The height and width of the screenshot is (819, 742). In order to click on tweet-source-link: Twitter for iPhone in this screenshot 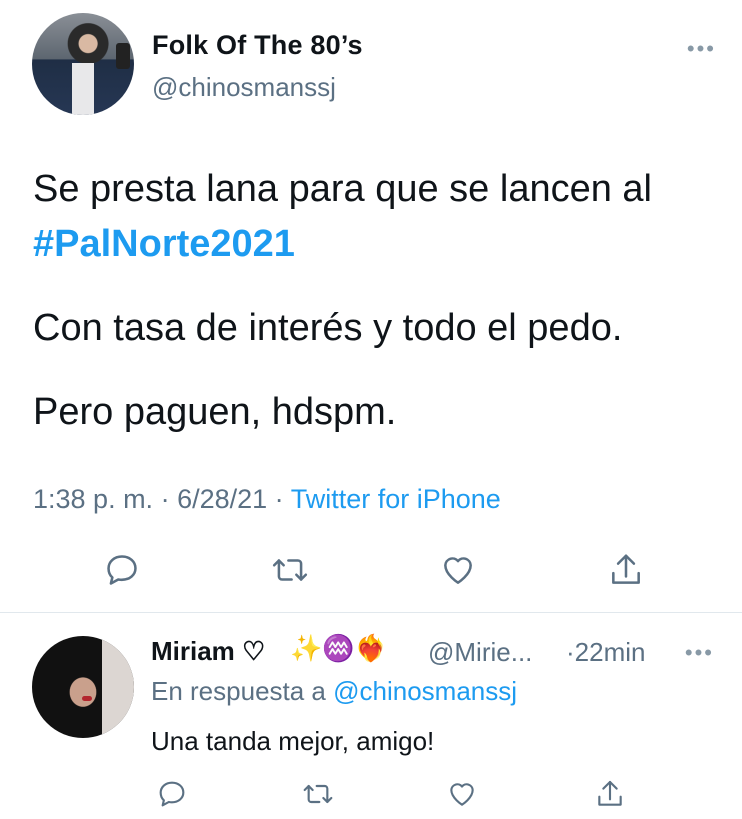, I will do `click(396, 499)`.